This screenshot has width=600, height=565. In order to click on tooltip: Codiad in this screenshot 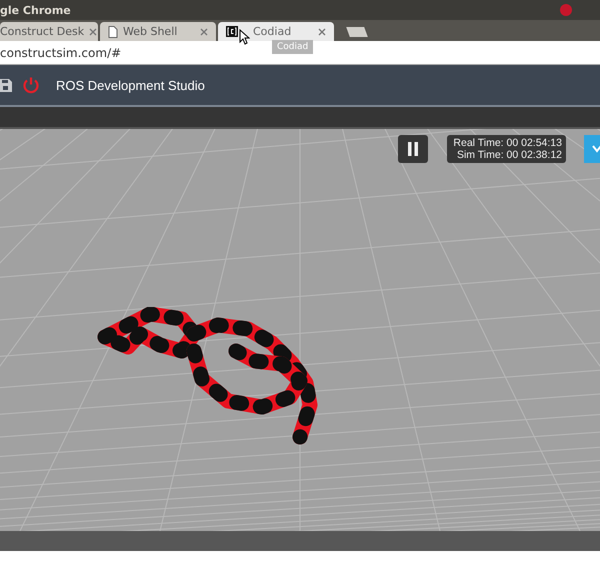, I will do `click(293, 47)`.